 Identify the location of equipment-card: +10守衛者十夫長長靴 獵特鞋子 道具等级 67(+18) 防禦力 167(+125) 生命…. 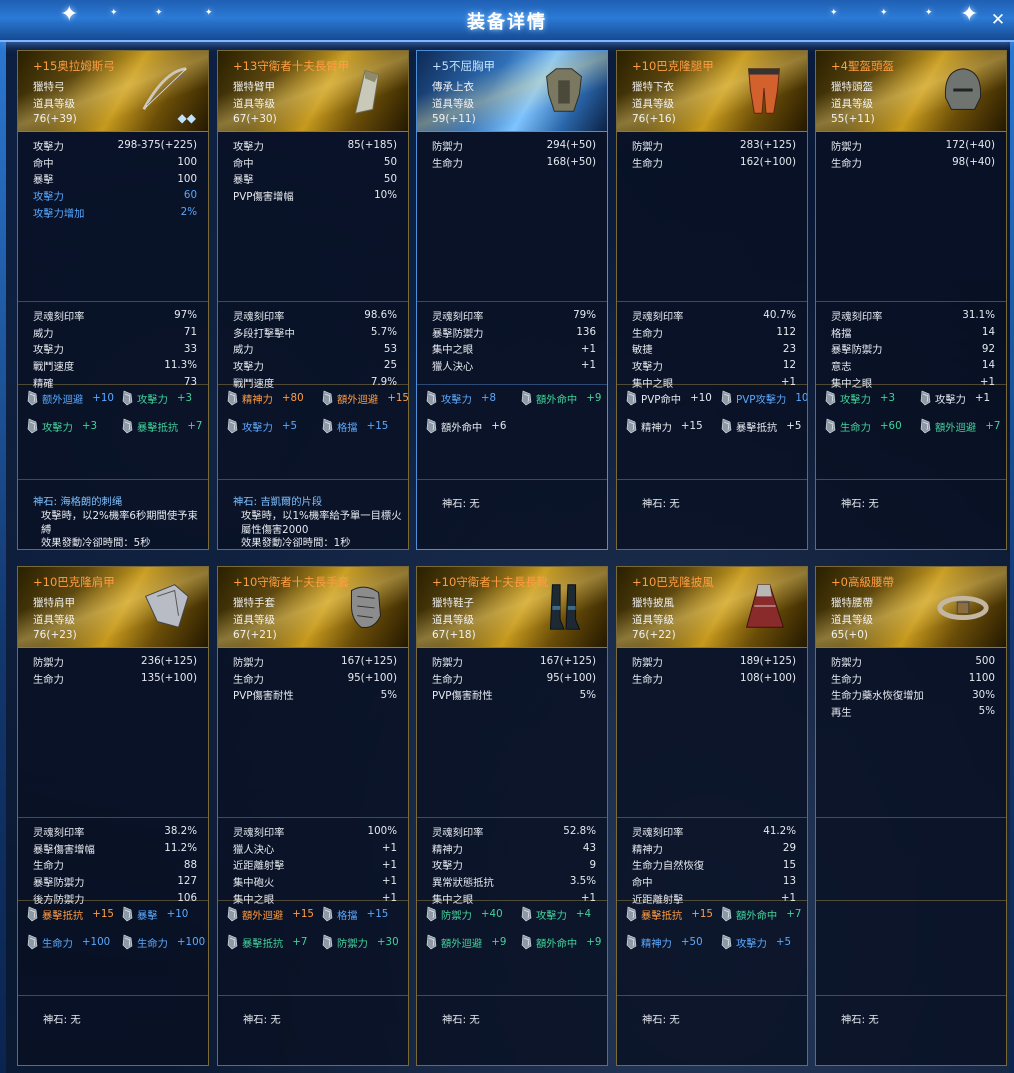
(512, 816).